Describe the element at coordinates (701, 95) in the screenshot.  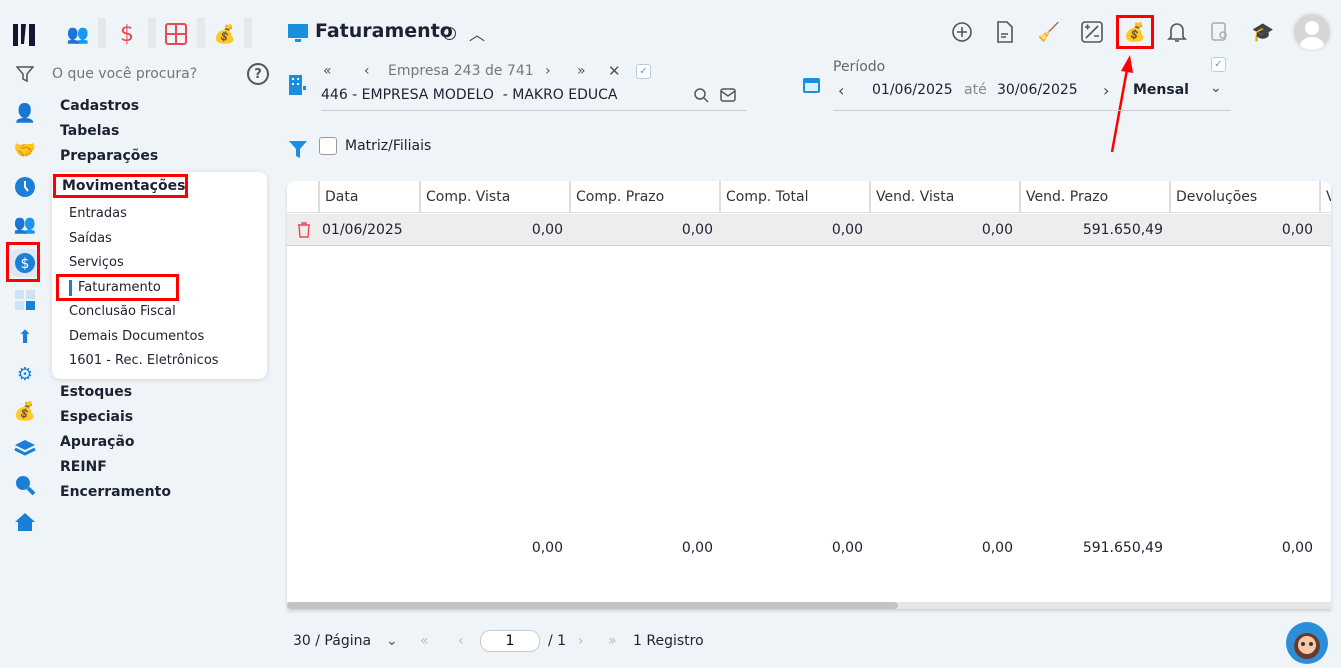
I see `search-icon` at that location.